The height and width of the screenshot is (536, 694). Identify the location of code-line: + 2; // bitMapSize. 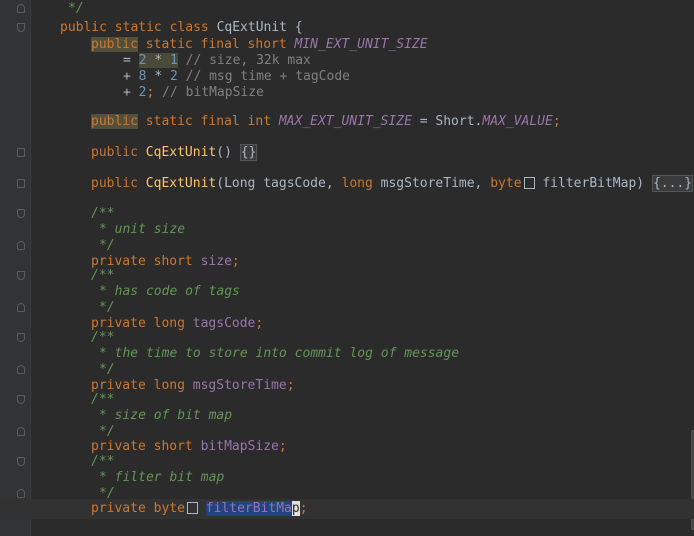
(347, 93).